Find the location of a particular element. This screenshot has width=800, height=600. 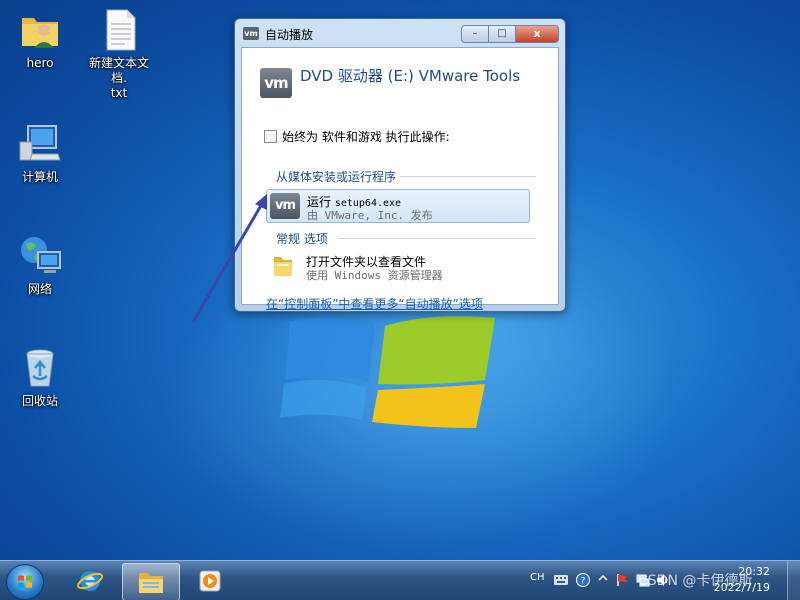

media-player-icon is located at coordinates (210, 581).